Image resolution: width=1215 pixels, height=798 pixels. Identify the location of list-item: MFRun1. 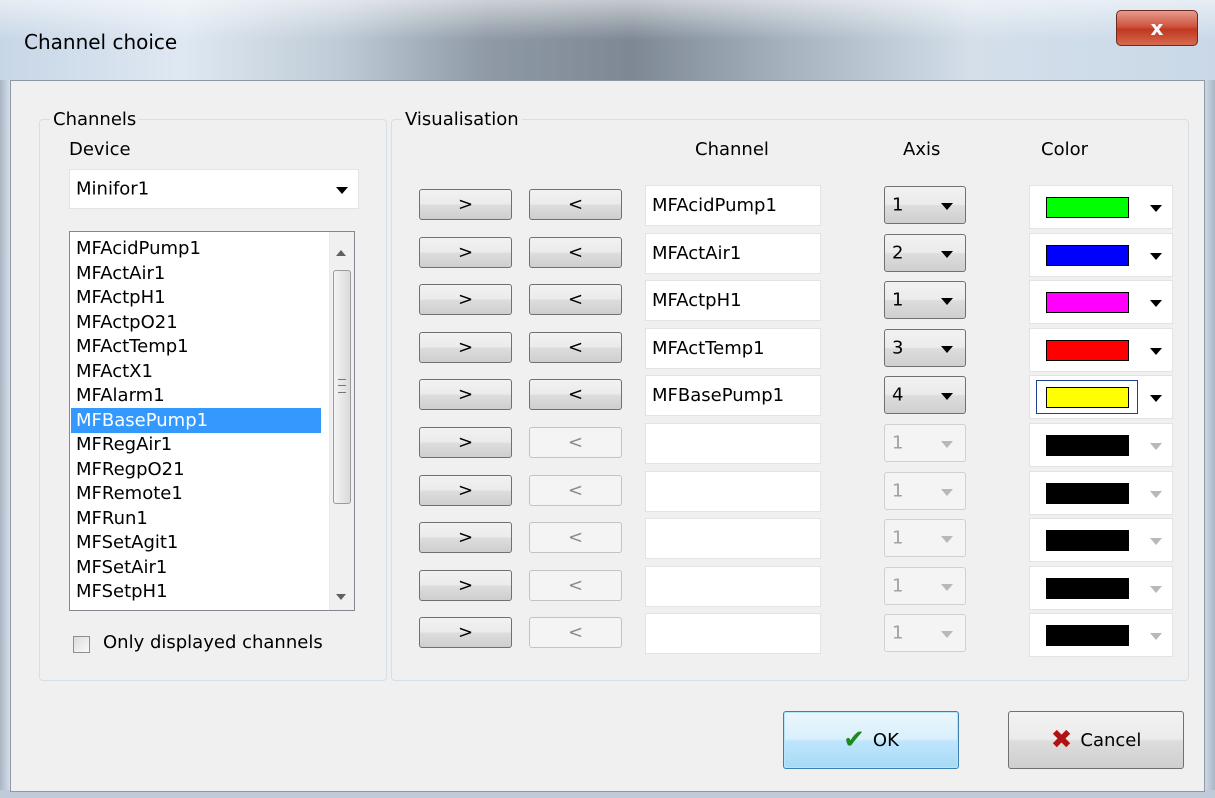
(196, 518).